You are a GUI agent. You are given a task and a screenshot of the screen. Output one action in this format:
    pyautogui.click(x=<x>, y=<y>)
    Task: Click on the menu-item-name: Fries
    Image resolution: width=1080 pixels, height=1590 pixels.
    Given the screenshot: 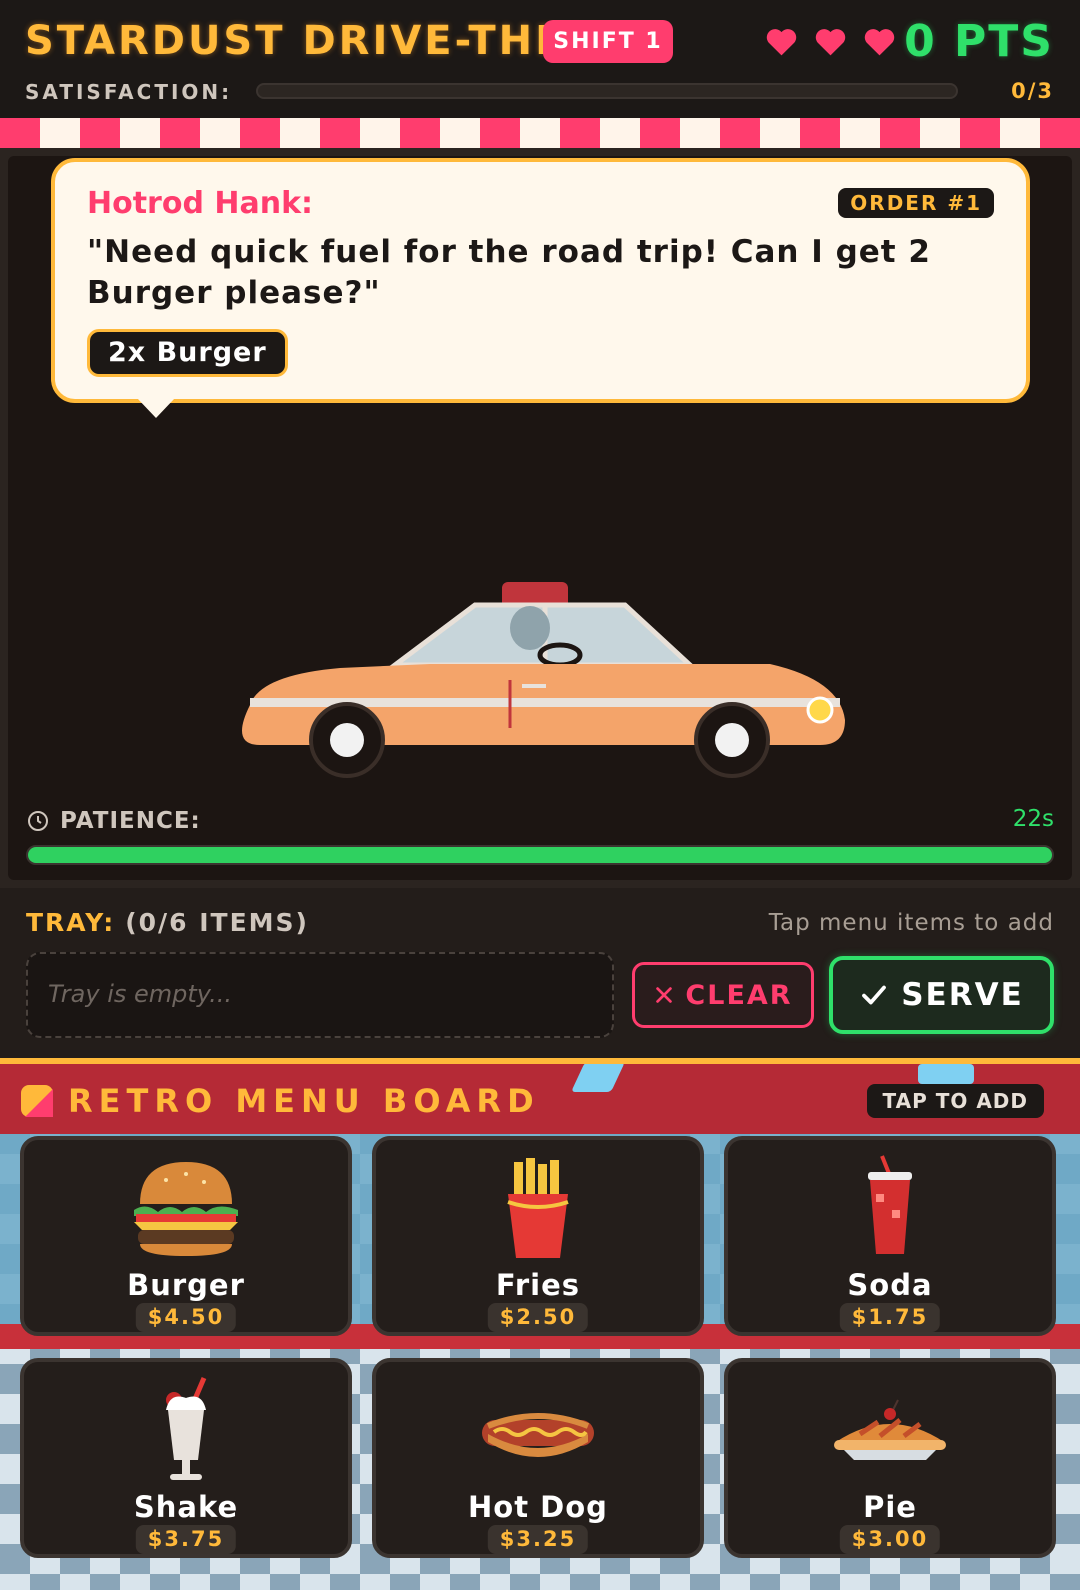 What is the action you would take?
    pyautogui.click(x=538, y=1285)
    